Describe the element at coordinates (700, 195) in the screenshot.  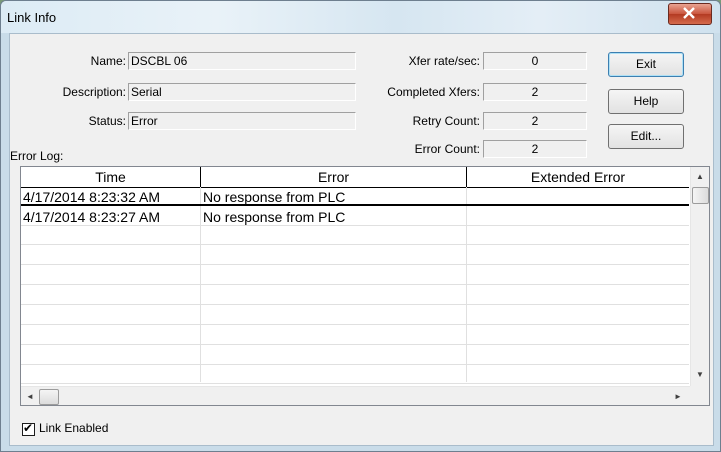
I see `vertical-scroll-thumb` at that location.